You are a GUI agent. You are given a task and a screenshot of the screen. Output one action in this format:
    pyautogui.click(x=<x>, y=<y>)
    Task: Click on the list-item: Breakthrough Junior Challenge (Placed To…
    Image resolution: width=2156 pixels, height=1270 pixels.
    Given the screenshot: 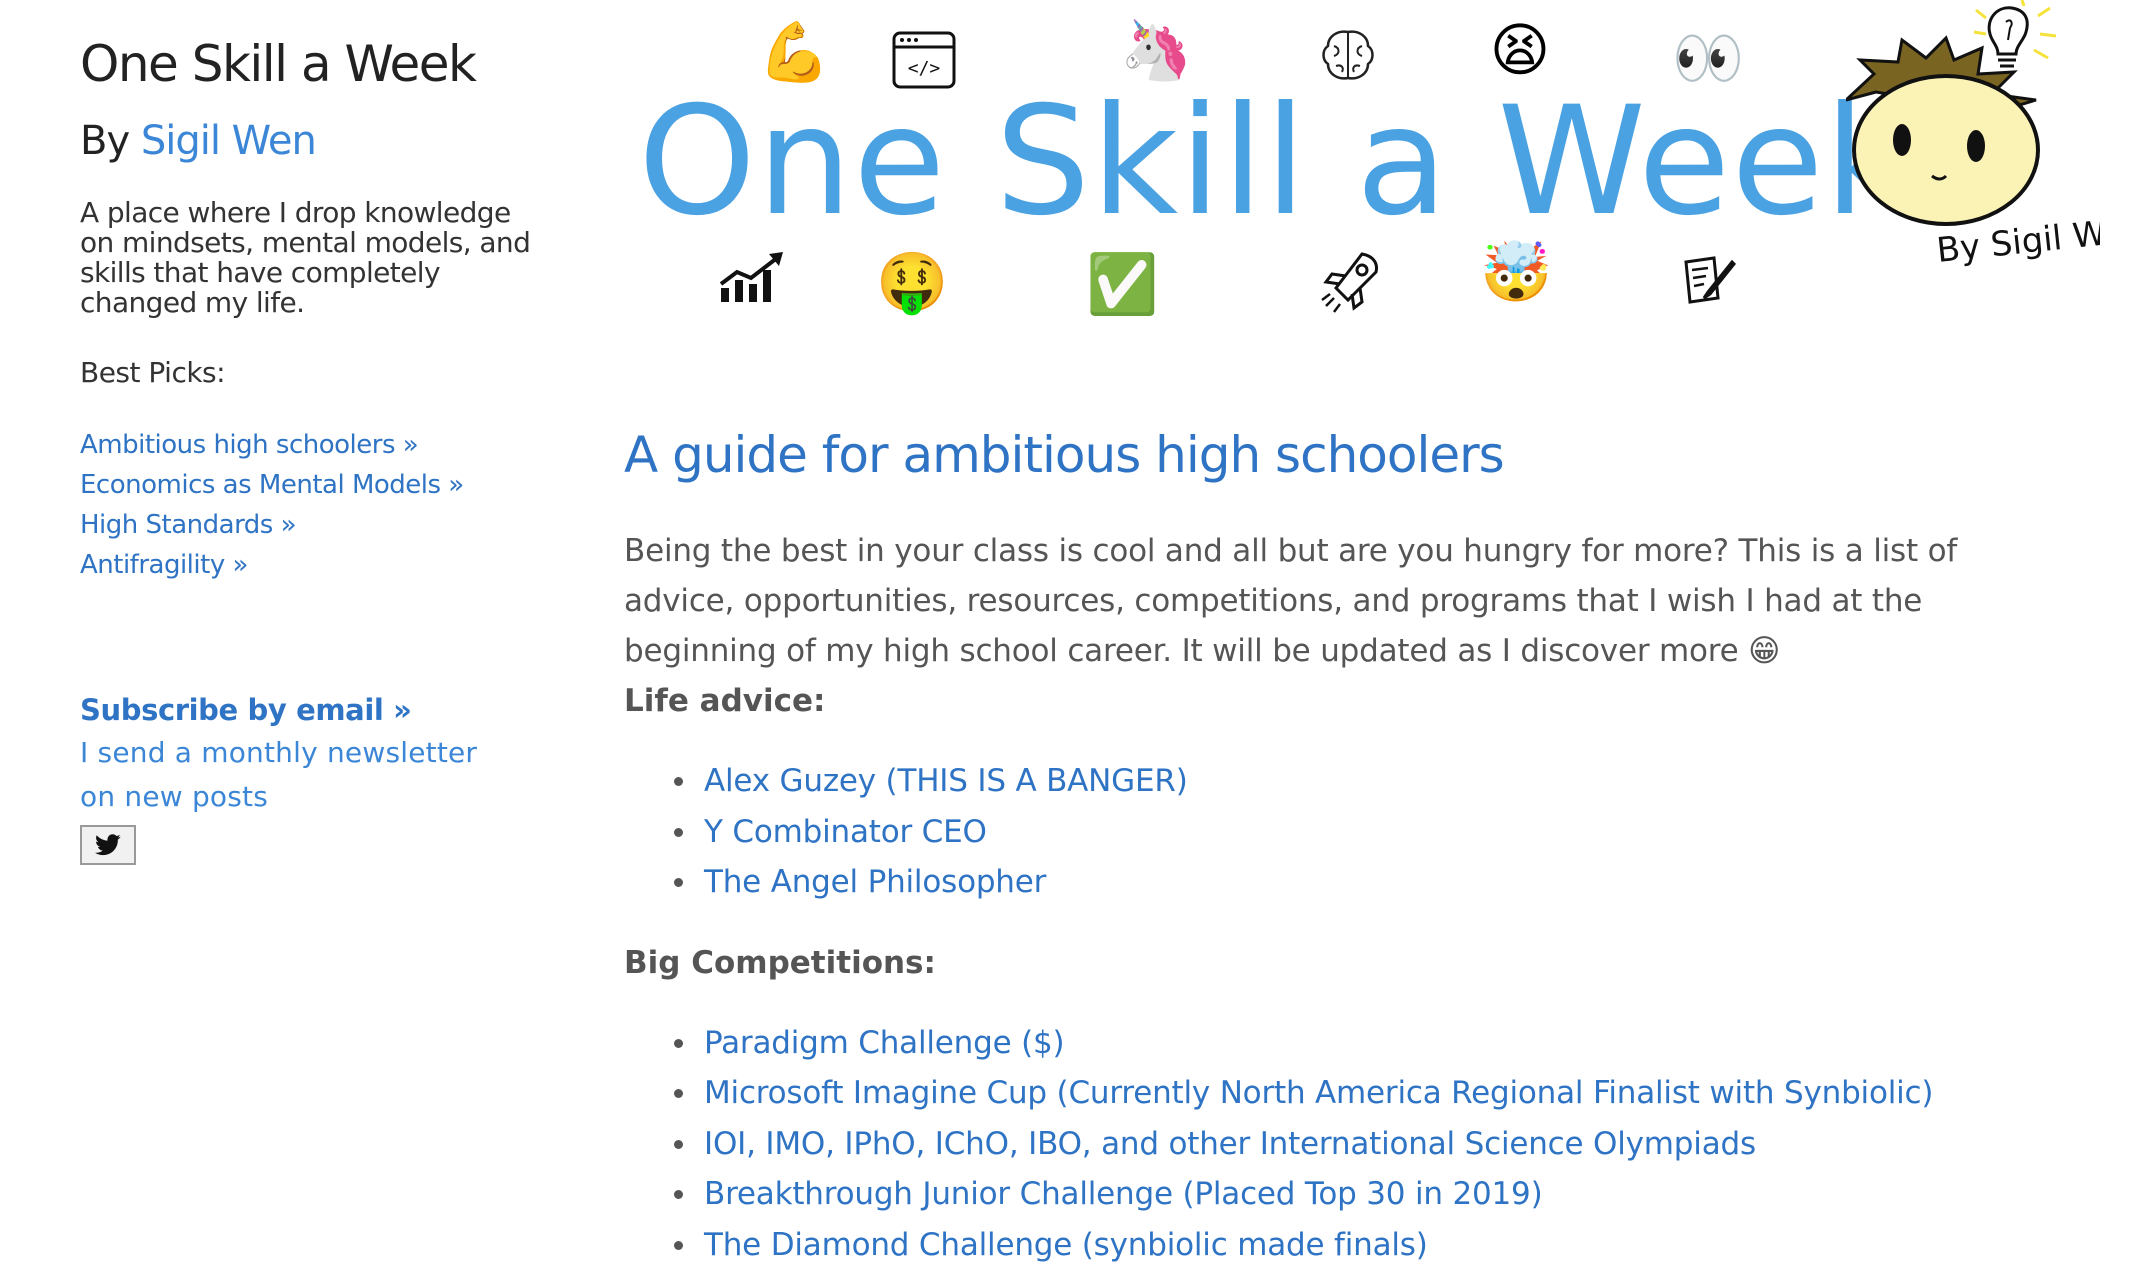 What is the action you would take?
    pyautogui.click(x=1384, y=1194)
    